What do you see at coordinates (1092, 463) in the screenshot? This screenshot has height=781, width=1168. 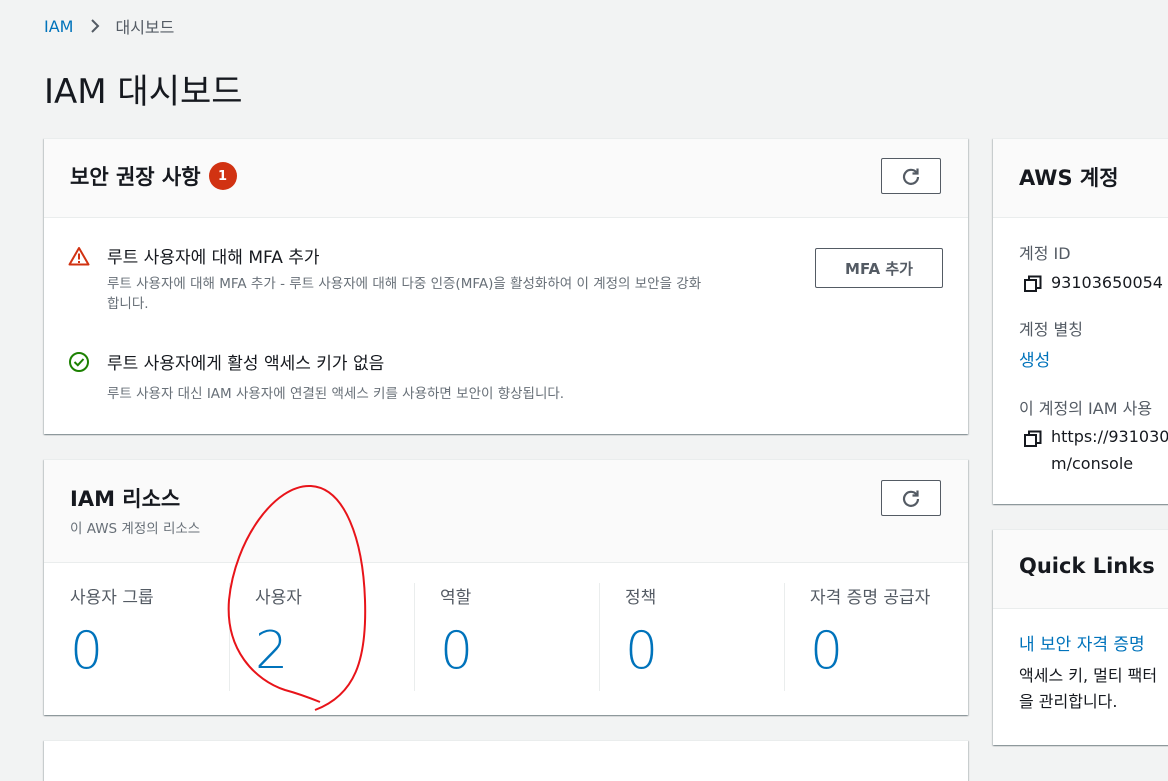 I see `signin-url-value-cont: m/console` at bounding box center [1092, 463].